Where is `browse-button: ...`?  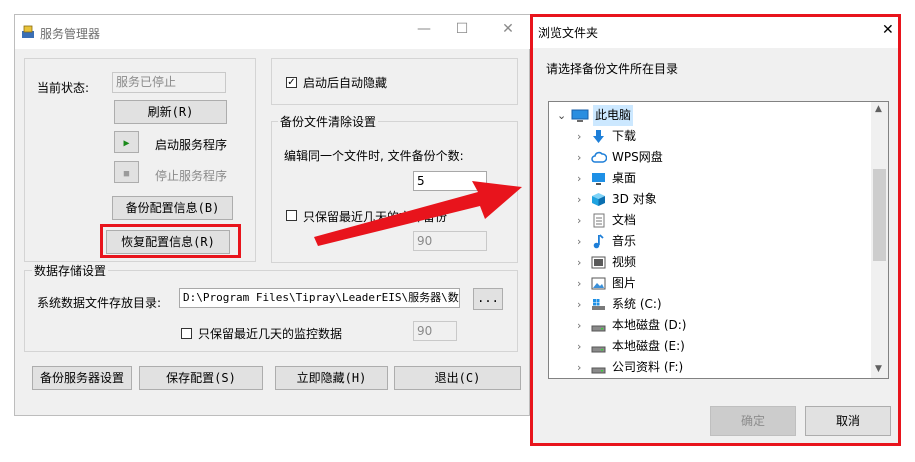
browse-button: ... is located at coordinates (488, 299).